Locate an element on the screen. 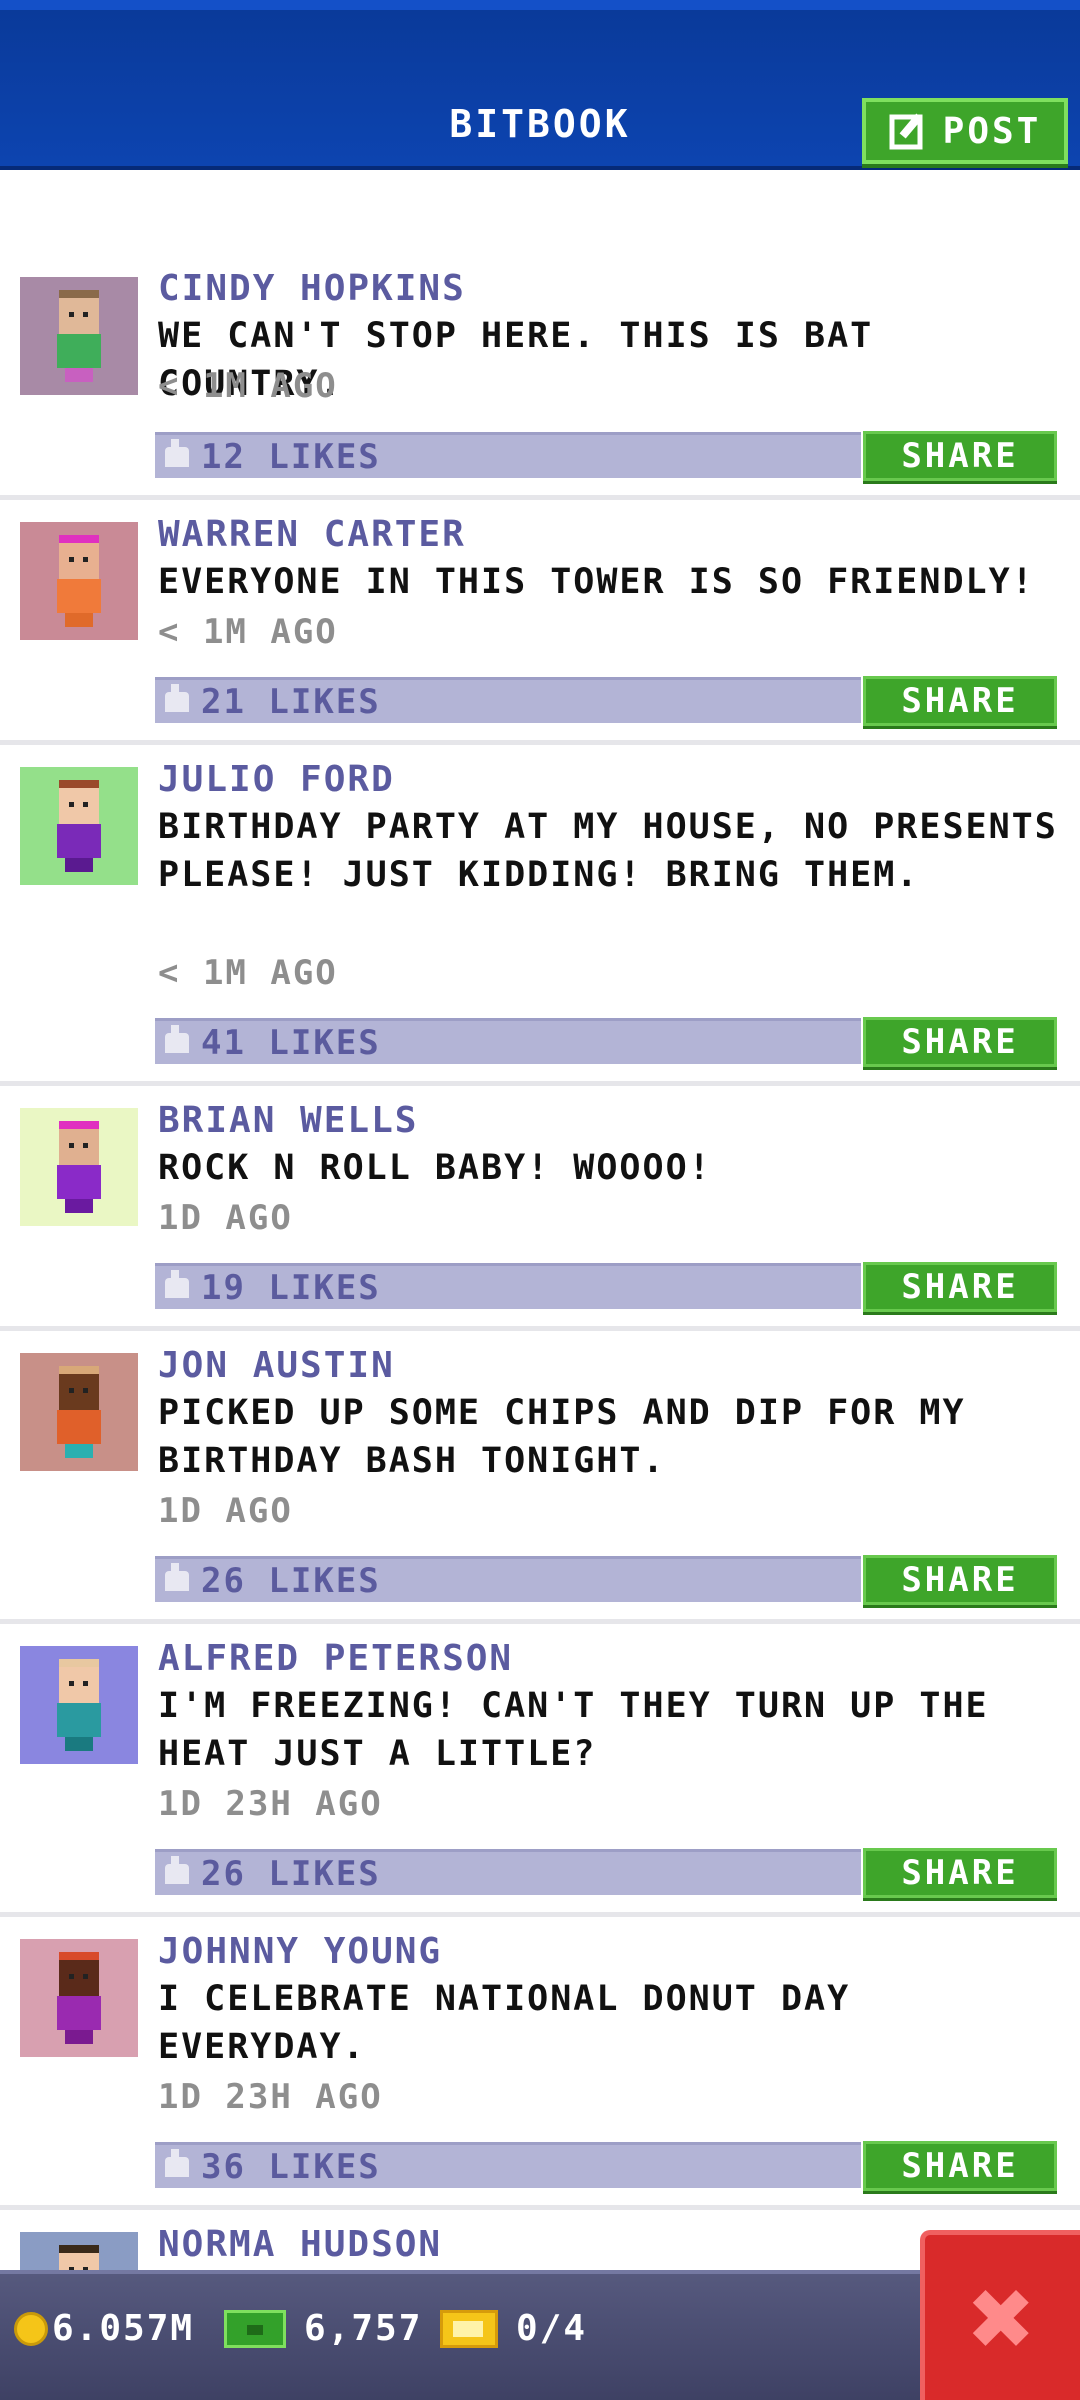 The image size is (1080, 2400). edit-icon is located at coordinates (906, 131).